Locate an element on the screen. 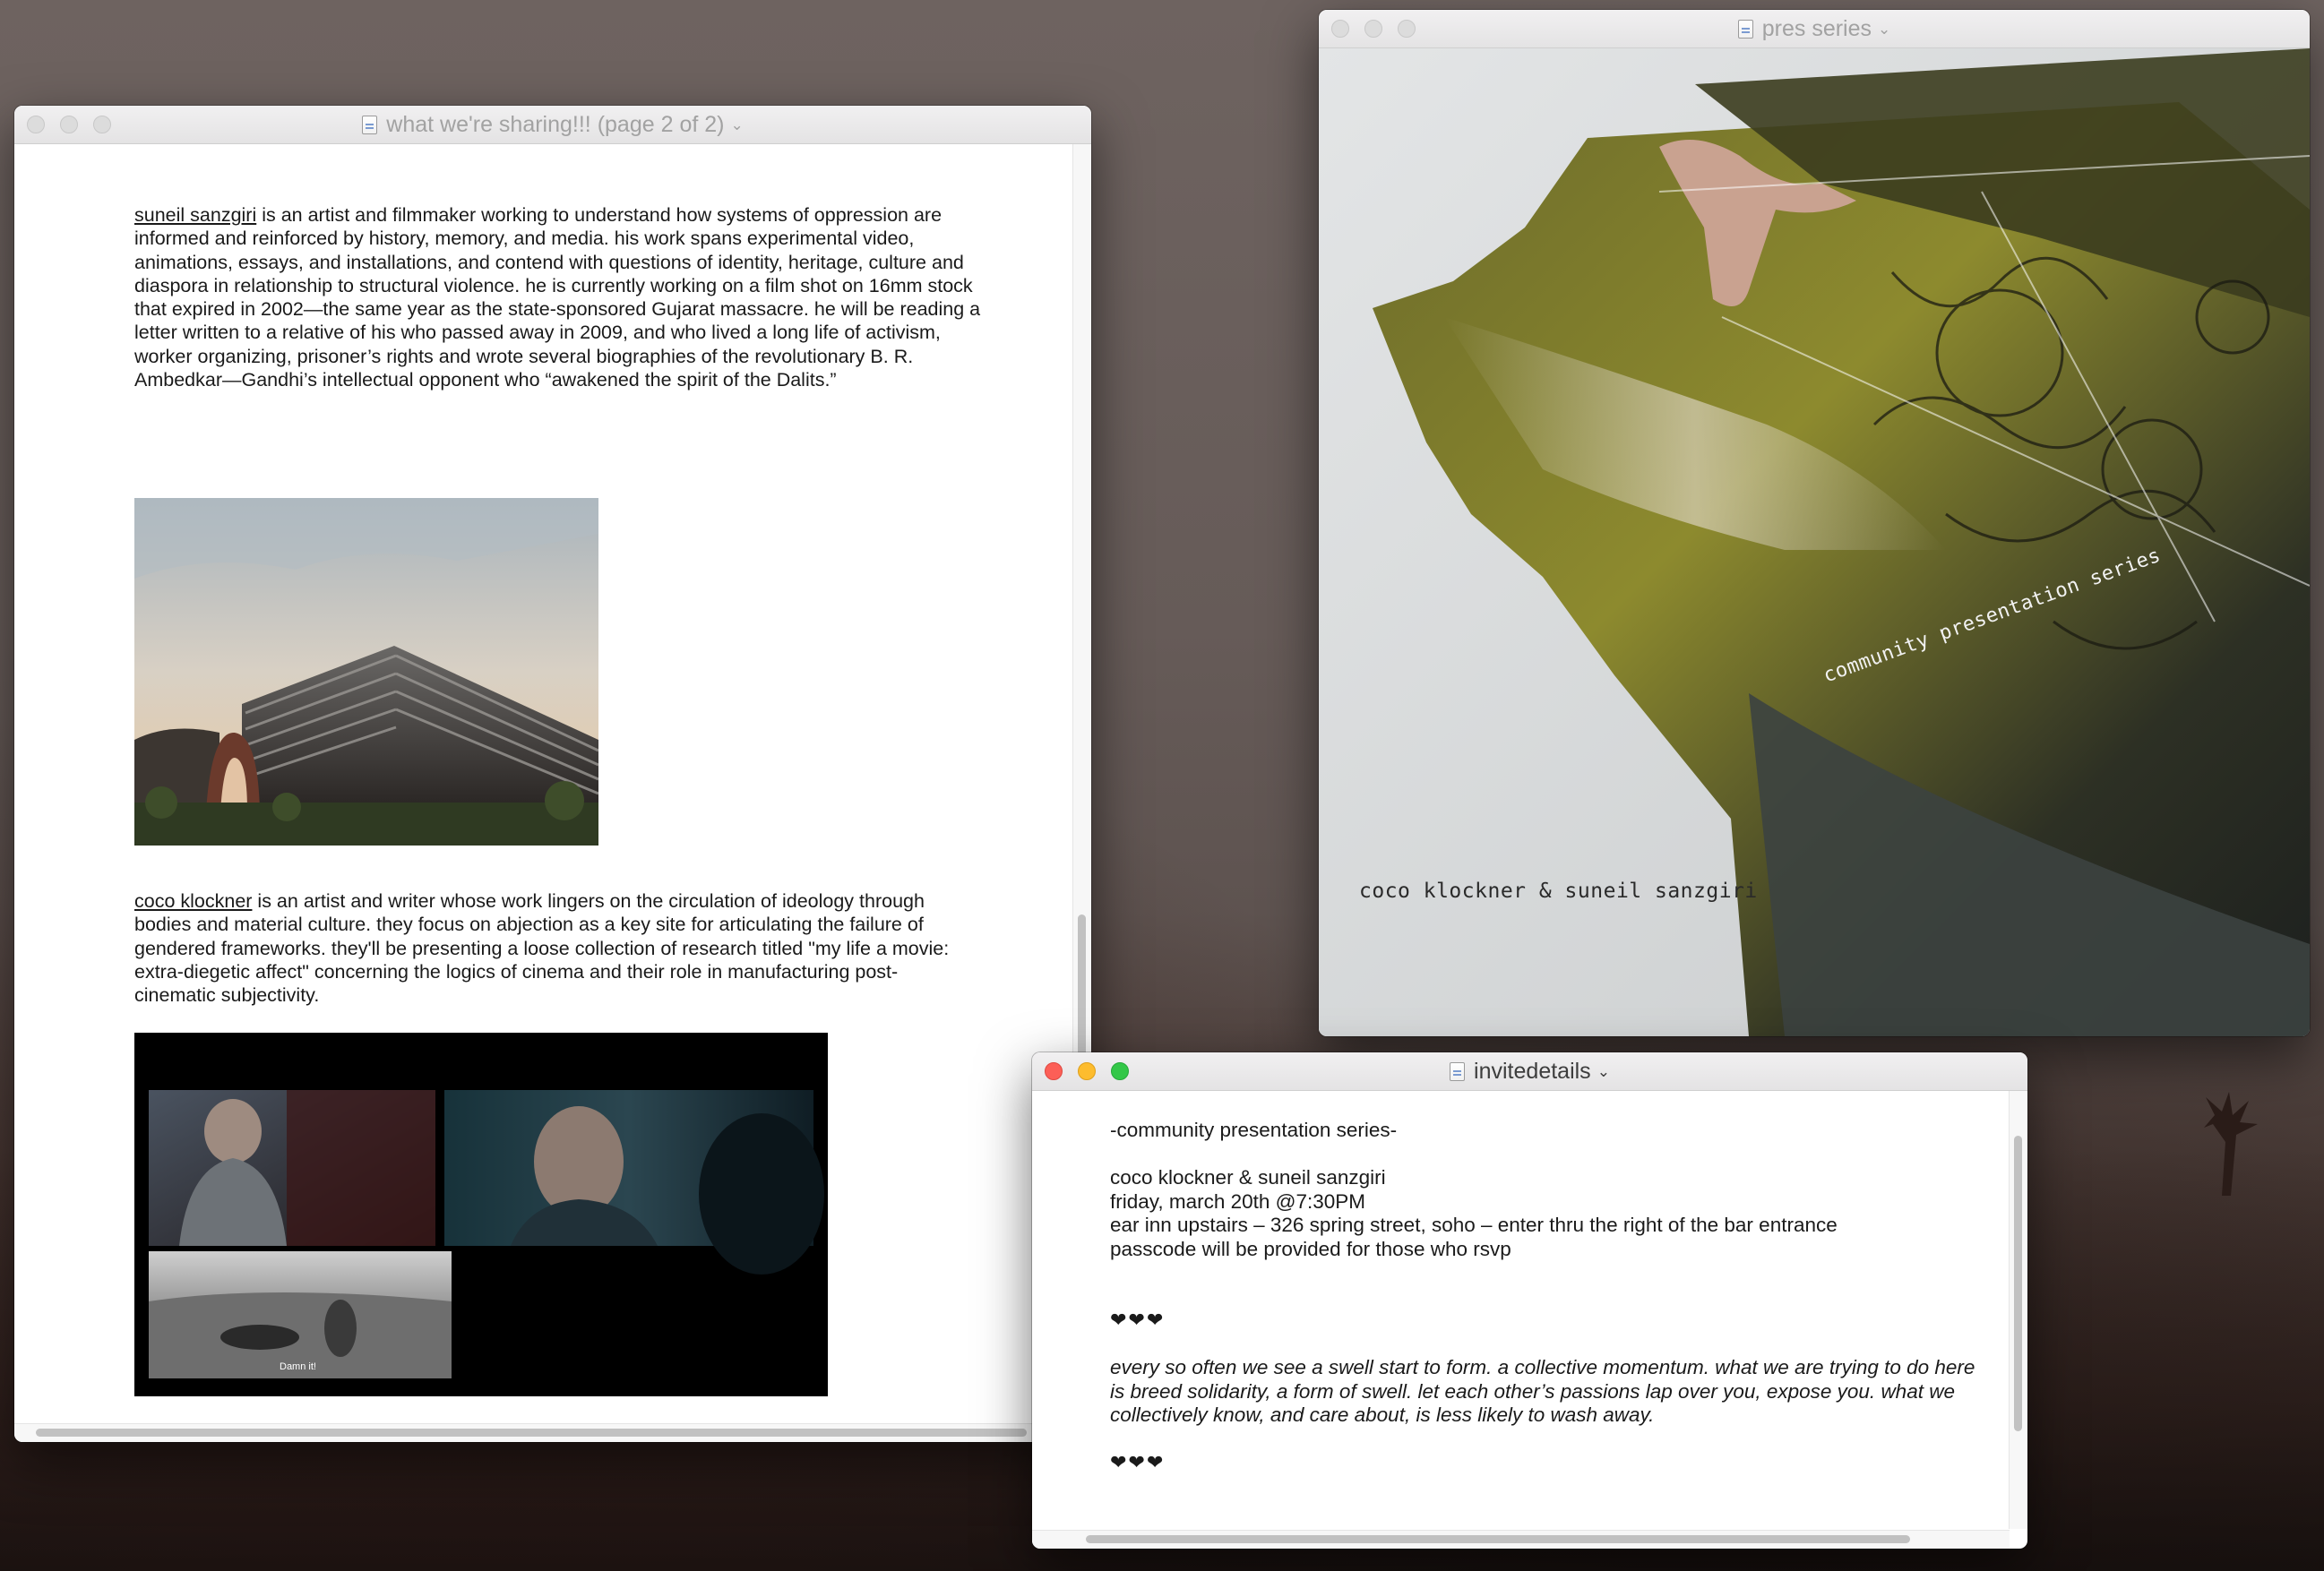  name-link-suneil: suneil sanzgiri is located at coordinates (195, 215).